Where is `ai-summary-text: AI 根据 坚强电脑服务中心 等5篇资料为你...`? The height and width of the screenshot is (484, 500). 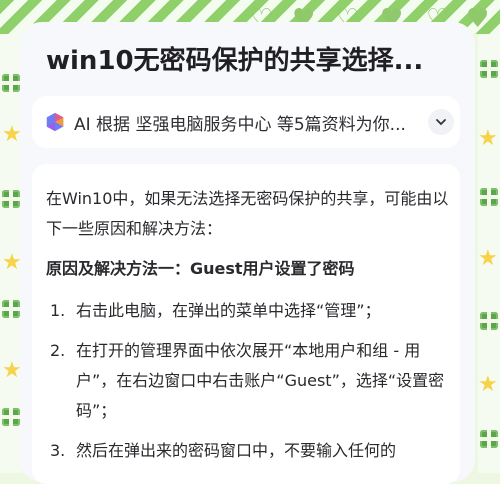 ai-summary-text: AI 根据 坚强电脑服务中心 等5篇资料为你... is located at coordinates (240, 124).